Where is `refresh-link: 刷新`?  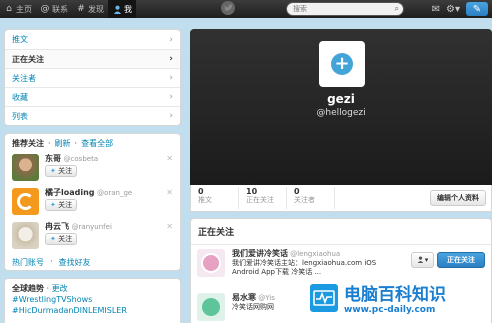 refresh-link: 刷新 is located at coordinates (63, 143).